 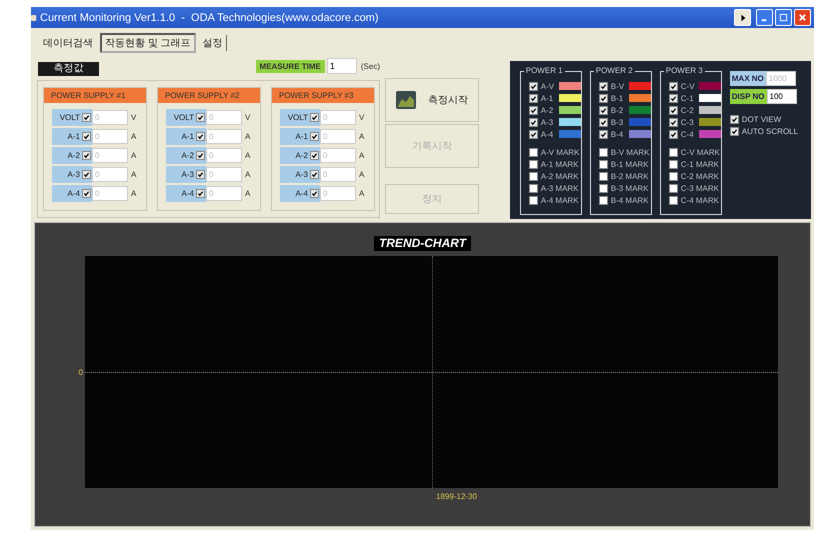 I want to click on play-button, so click(x=742, y=17).